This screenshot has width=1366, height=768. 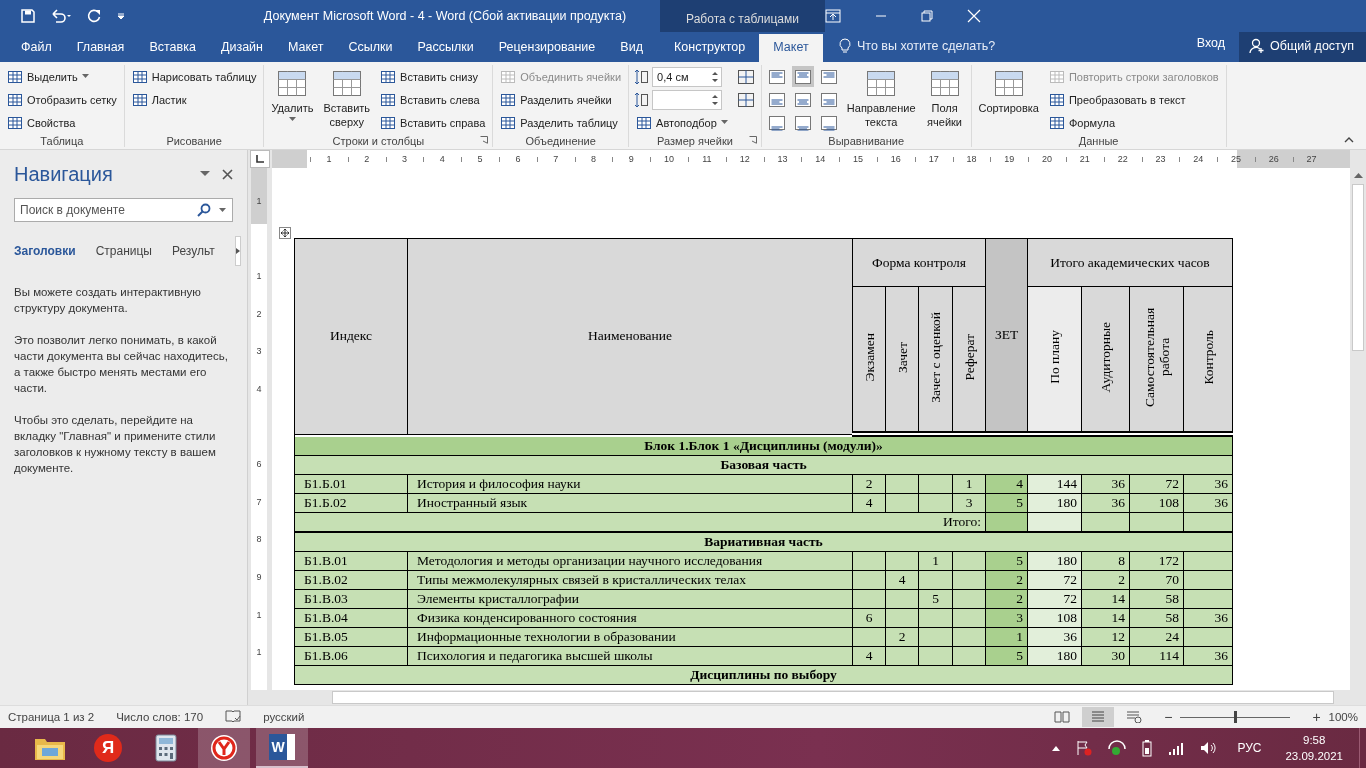 I want to click on zoom-in-button: +, so click(x=1316, y=717).